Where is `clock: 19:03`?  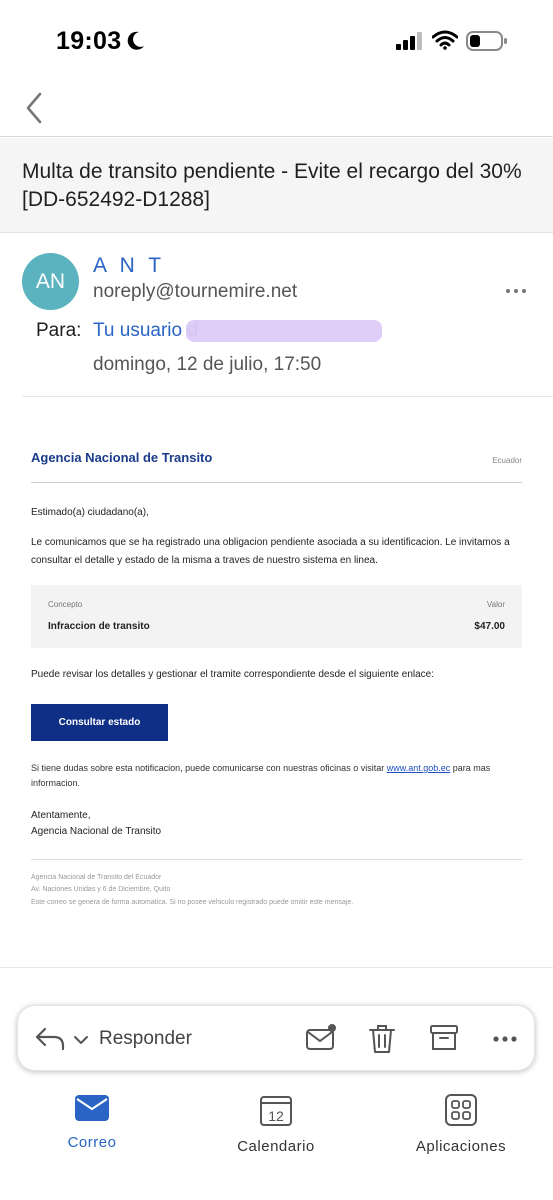 clock: 19:03 is located at coordinates (89, 41).